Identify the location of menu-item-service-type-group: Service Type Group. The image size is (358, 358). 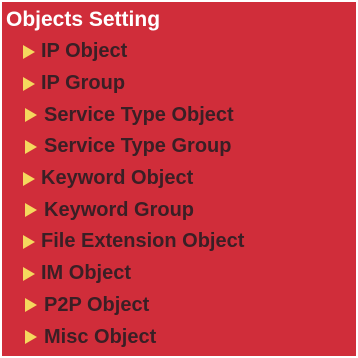
(179, 147).